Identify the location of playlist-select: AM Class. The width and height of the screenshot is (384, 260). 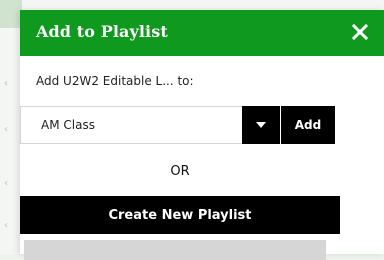
(139, 125).